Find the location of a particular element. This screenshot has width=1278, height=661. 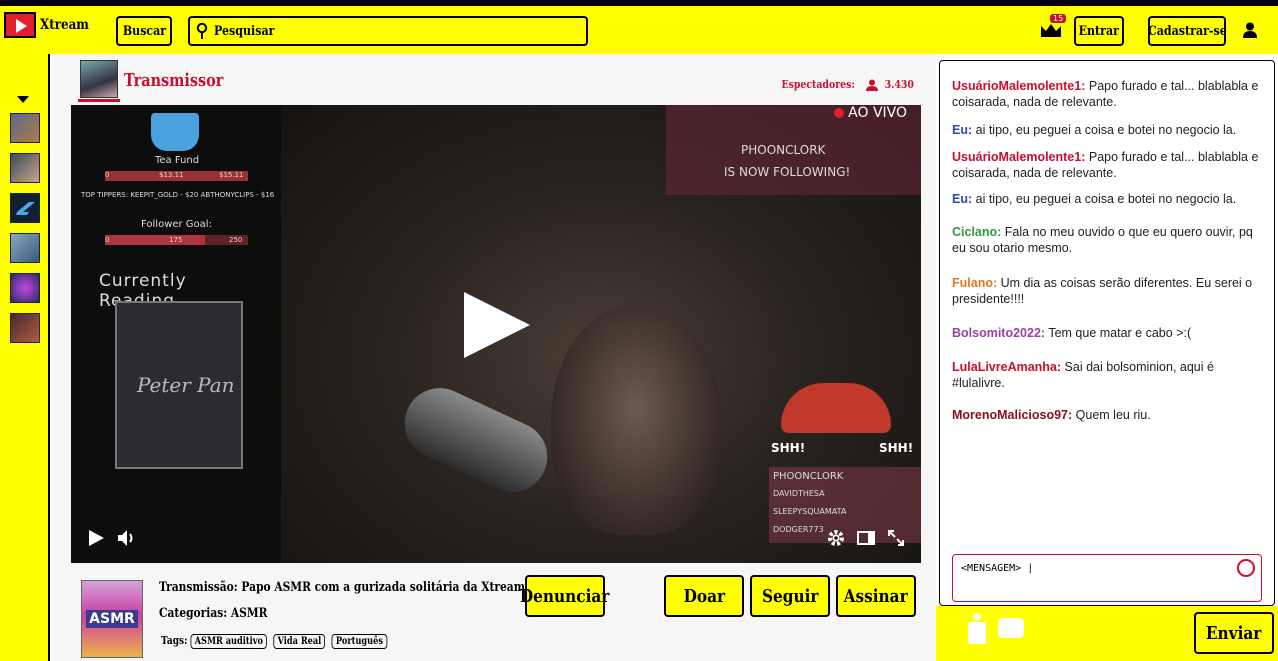

live-dot-icon is located at coordinates (839, 113).